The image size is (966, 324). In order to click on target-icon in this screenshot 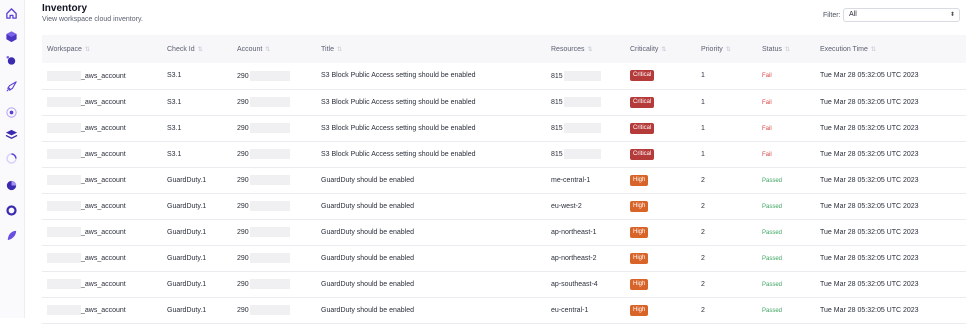, I will do `click(11, 112)`.